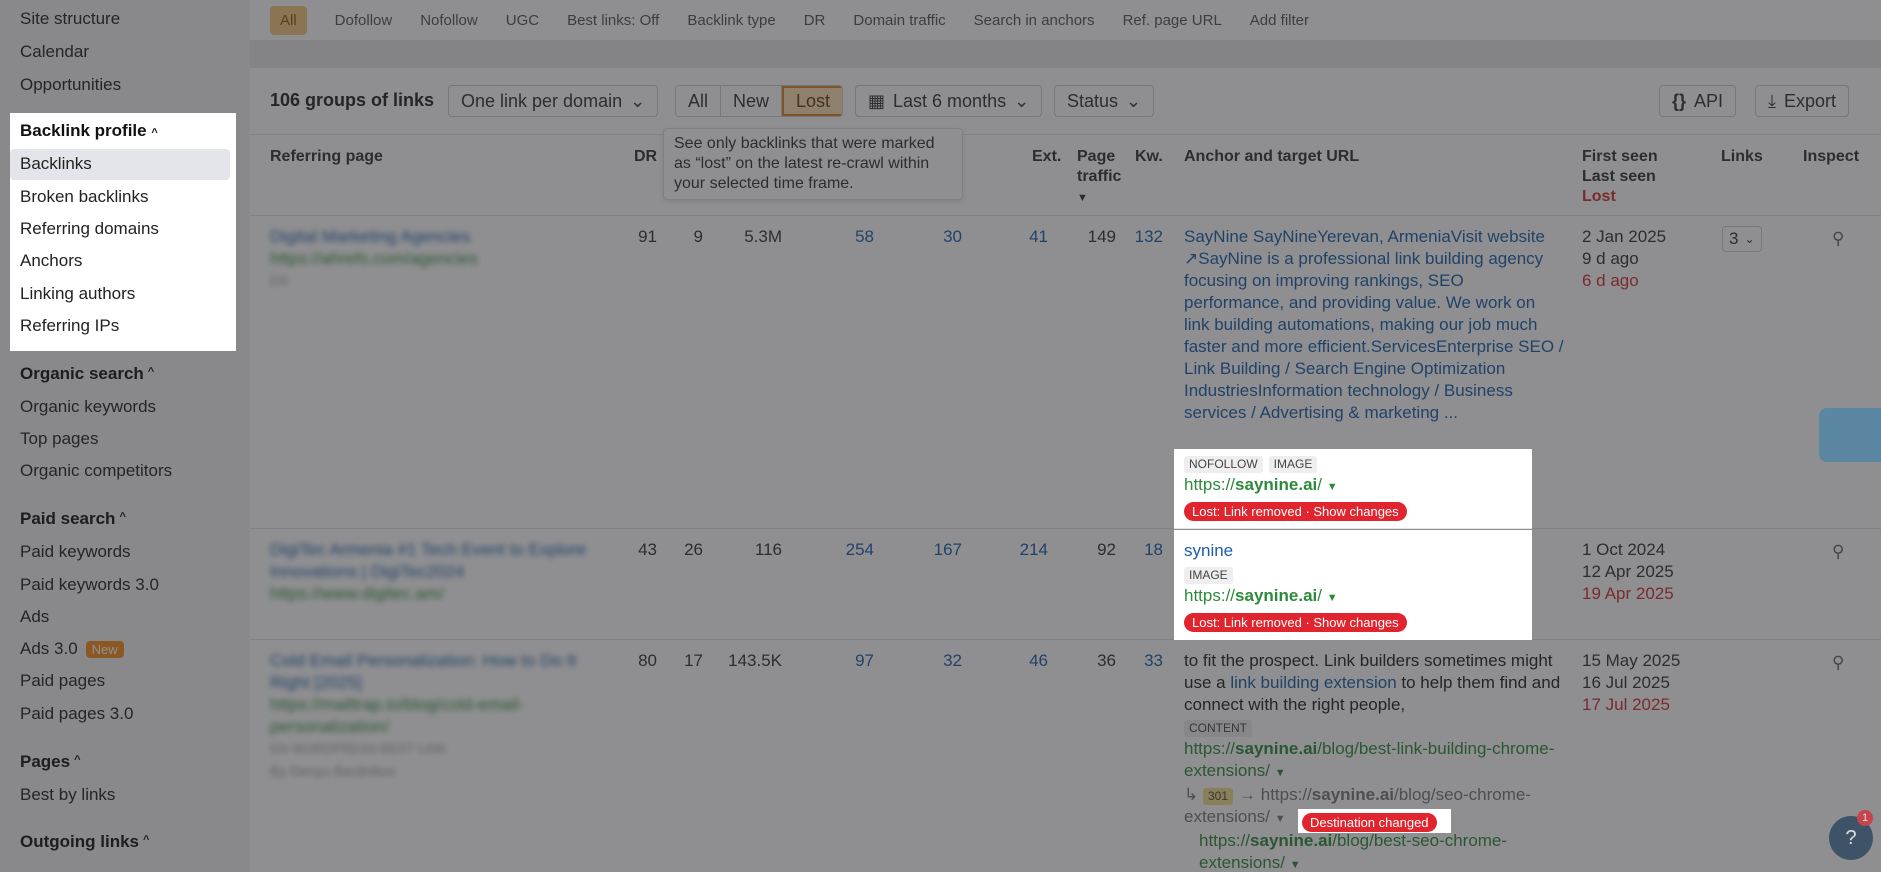 The height and width of the screenshot is (872, 1881). I want to click on grouping-dropdown: One link per domain ⌄, so click(553, 101).